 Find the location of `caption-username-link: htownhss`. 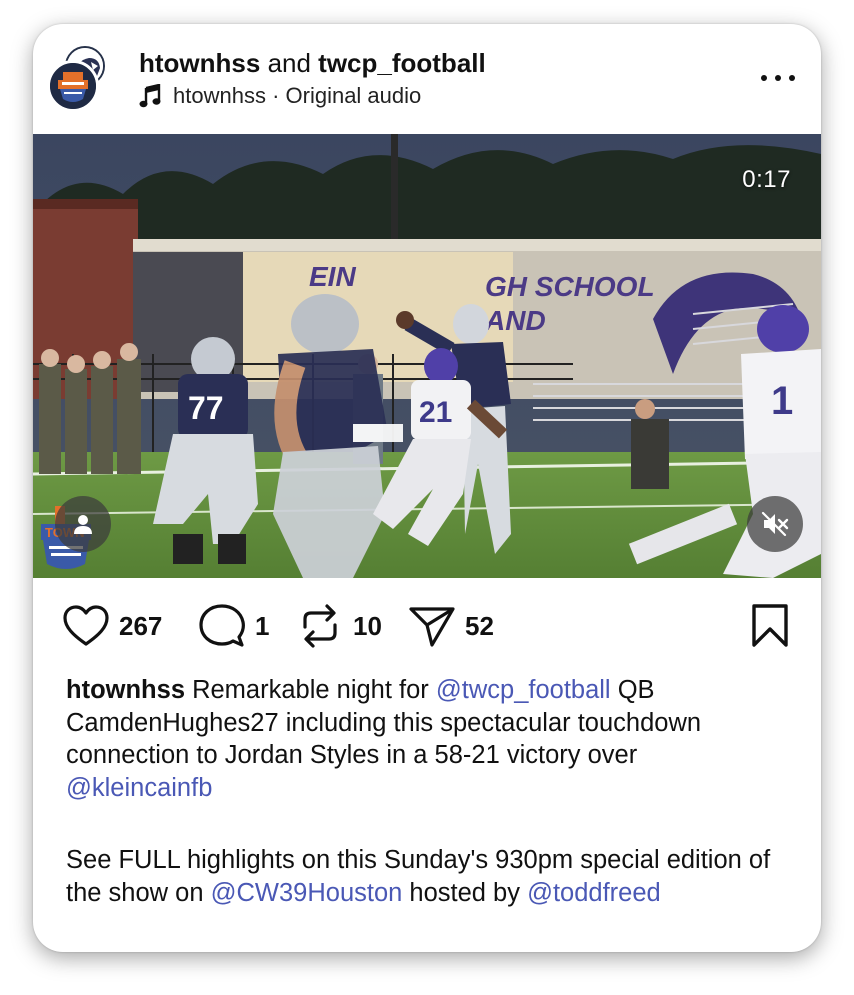

caption-username-link: htownhss is located at coordinates (125, 690).